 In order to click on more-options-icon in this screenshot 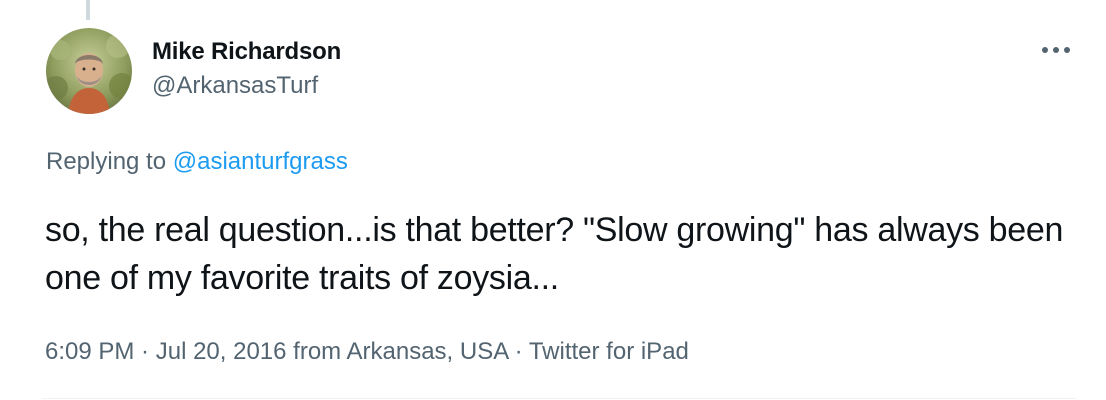, I will do `click(1056, 50)`.